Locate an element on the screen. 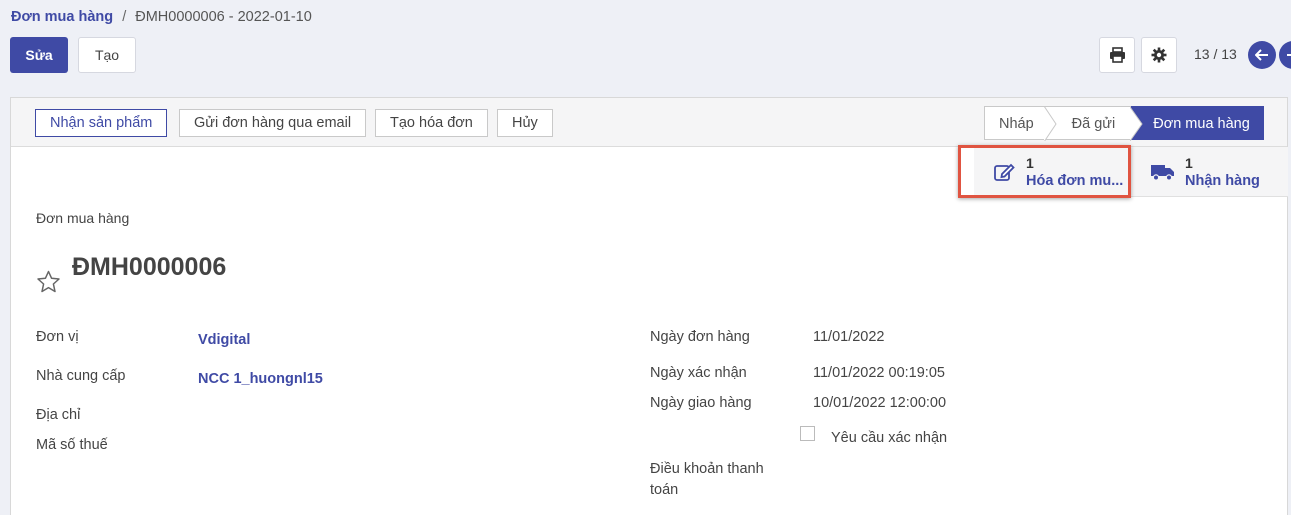  create-button: Tạo is located at coordinates (107, 55).